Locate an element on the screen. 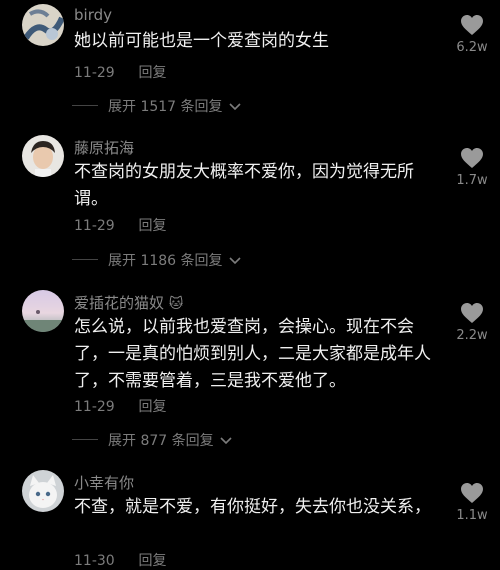  like-count: 1.1w is located at coordinates (472, 515).